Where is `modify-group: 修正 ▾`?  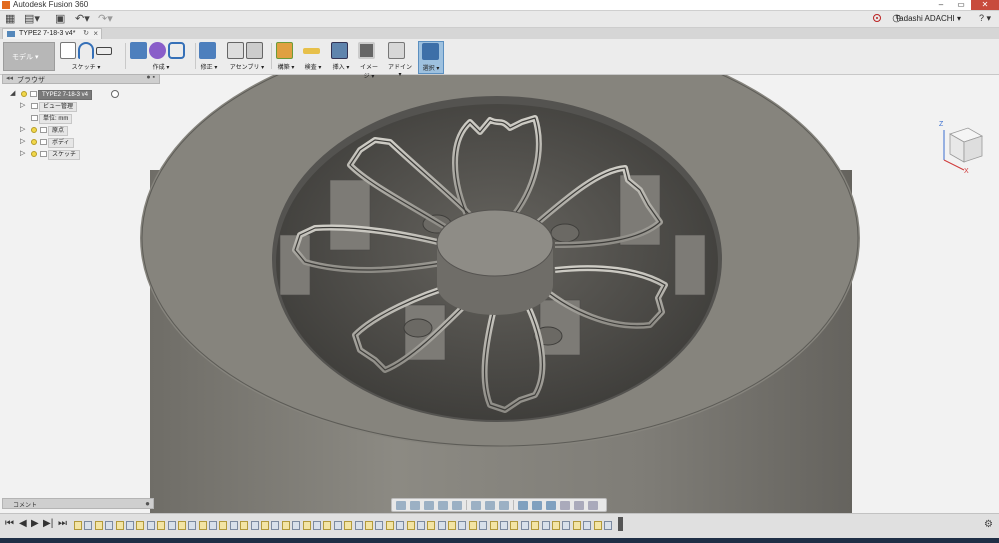 modify-group: 修正 ▾ is located at coordinates (209, 57).